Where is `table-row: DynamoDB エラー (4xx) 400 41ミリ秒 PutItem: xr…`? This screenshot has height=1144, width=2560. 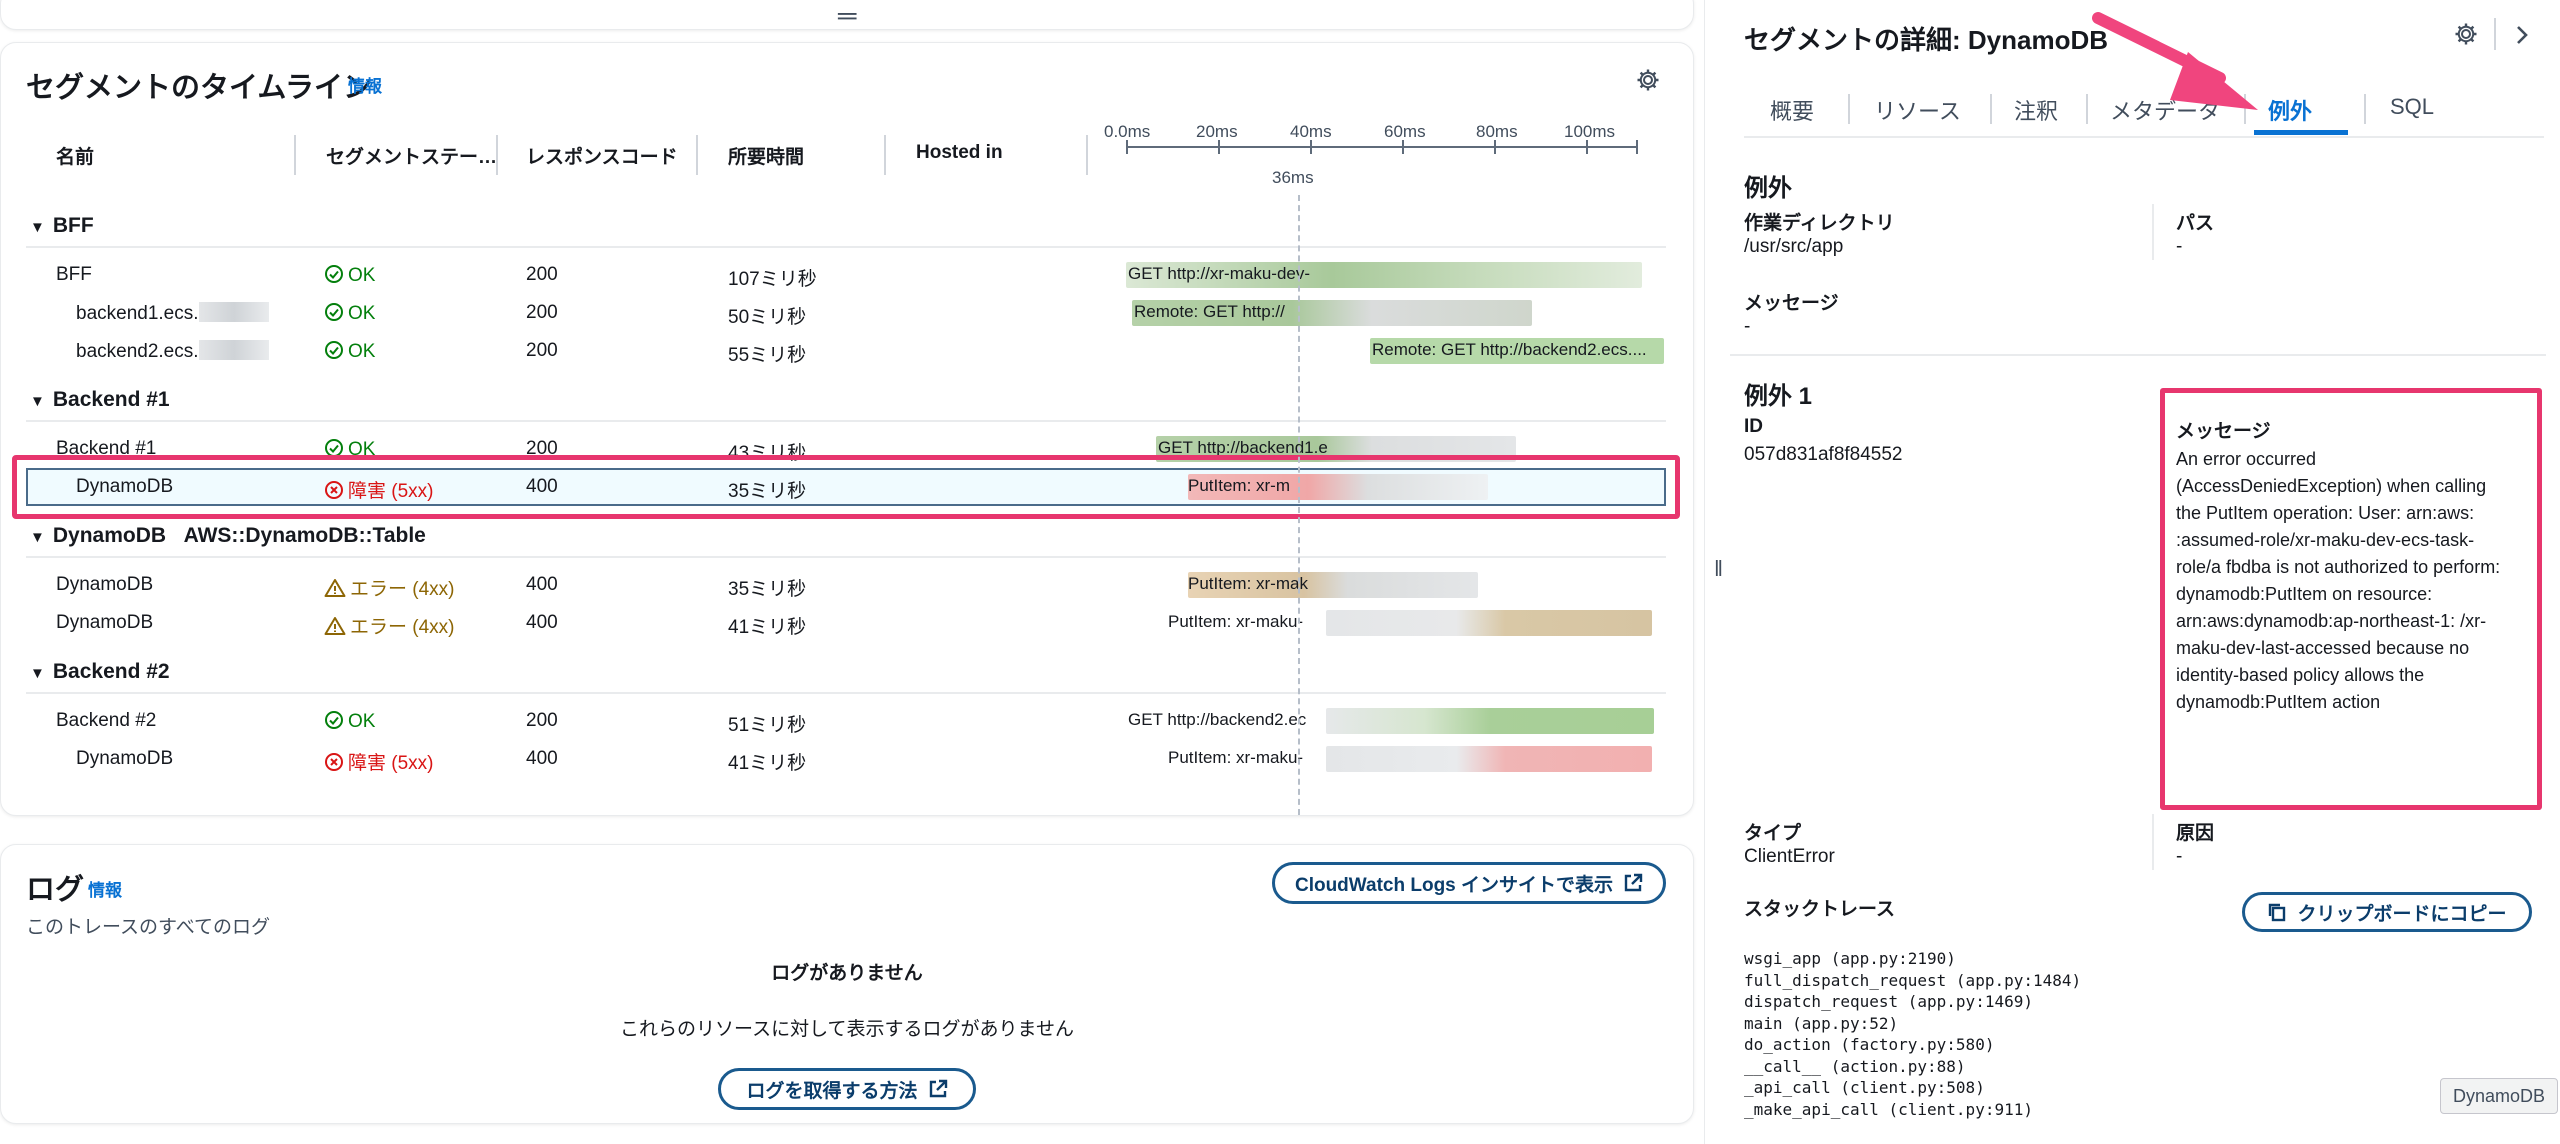 table-row: DynamoDB エラー (4xx) 400 41ミリ秒 PutItem: xr… is located at coordinates (846, 624).